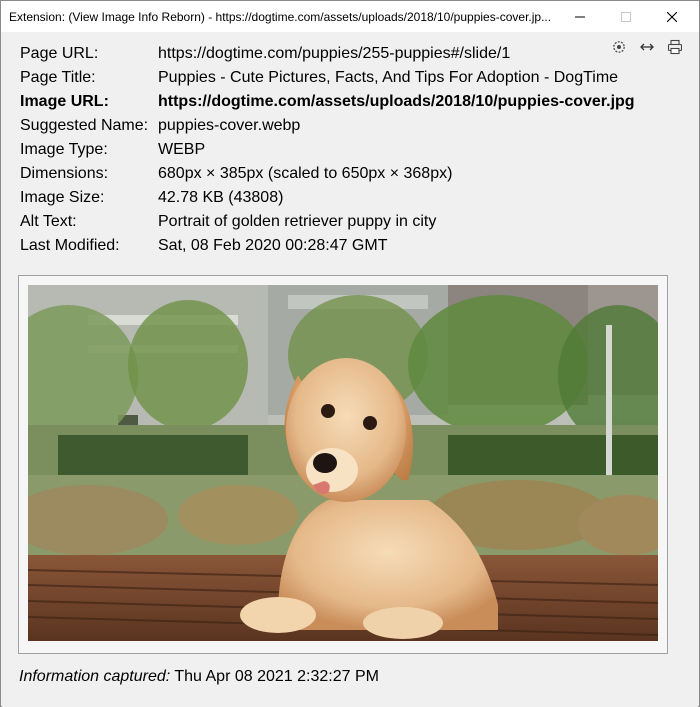 This screenshot has height=707, width=700. Describe the element at coordinates (64, 173) in the screenshot. I see `info-label: Dimensions:` at that location.